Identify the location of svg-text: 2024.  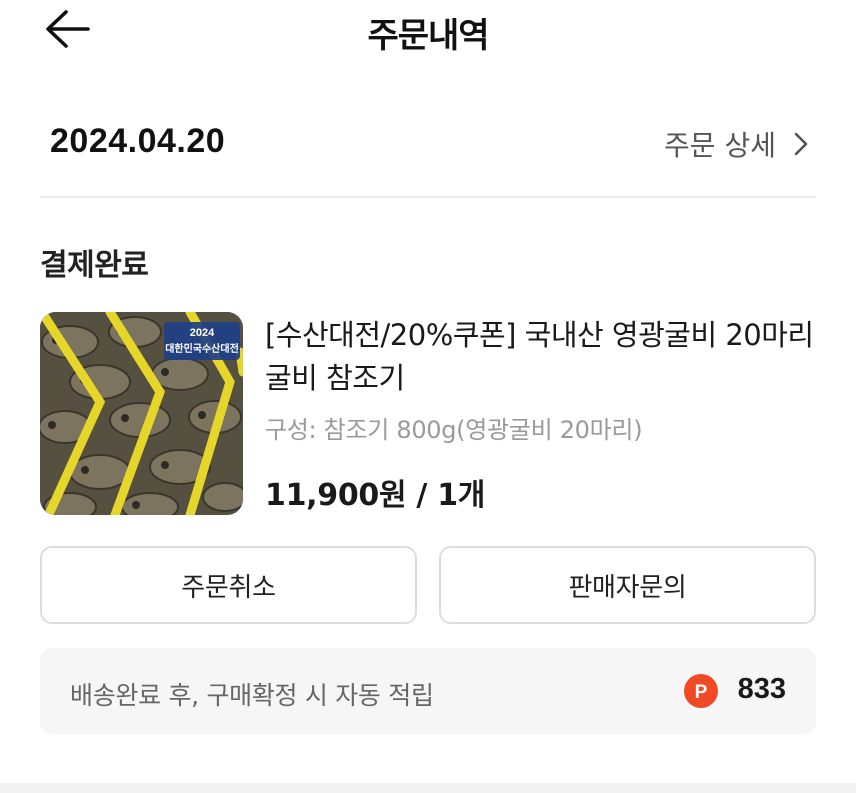
(202, 333).